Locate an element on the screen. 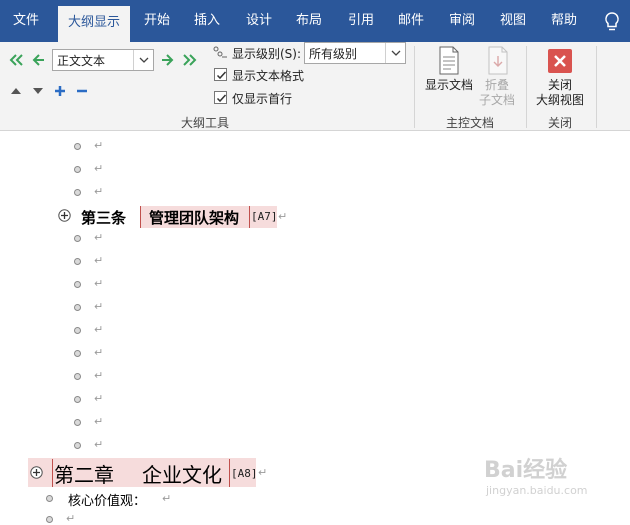  ribbon-tab-bar: 文件 大纲显示 开始 插入 设计 布局 引用 邮件 审阅 视图 帮助 is located at coordinates (315, 21).